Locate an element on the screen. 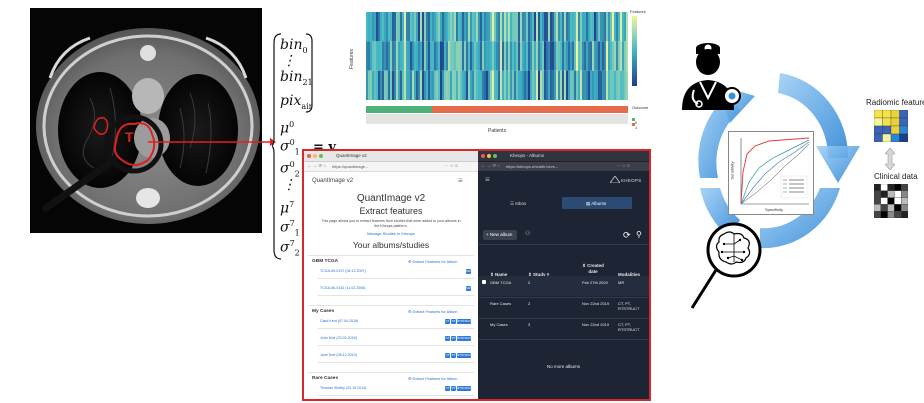 The width and height of the screenshot is (924, 403). modality-tag: PT is located at coordinates (453, 388).